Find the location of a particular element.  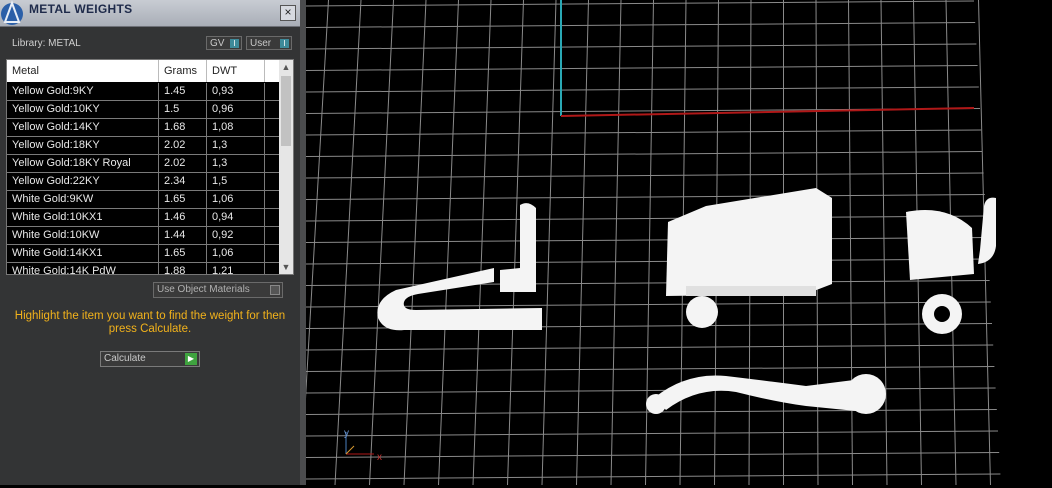

table-row: Yellow Gold:10KY 1.5 0,96 is located at coordinates (143, 110).